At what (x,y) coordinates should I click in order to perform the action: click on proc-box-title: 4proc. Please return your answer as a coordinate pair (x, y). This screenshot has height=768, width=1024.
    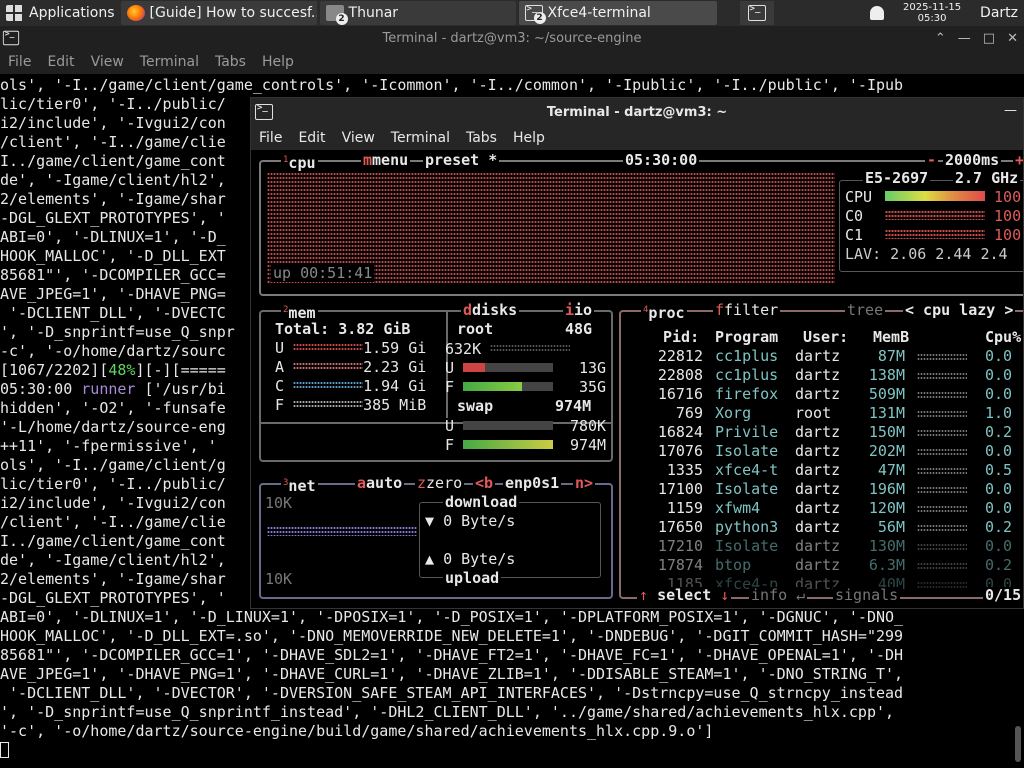
    Looking at the image, I should click on (664, 311).